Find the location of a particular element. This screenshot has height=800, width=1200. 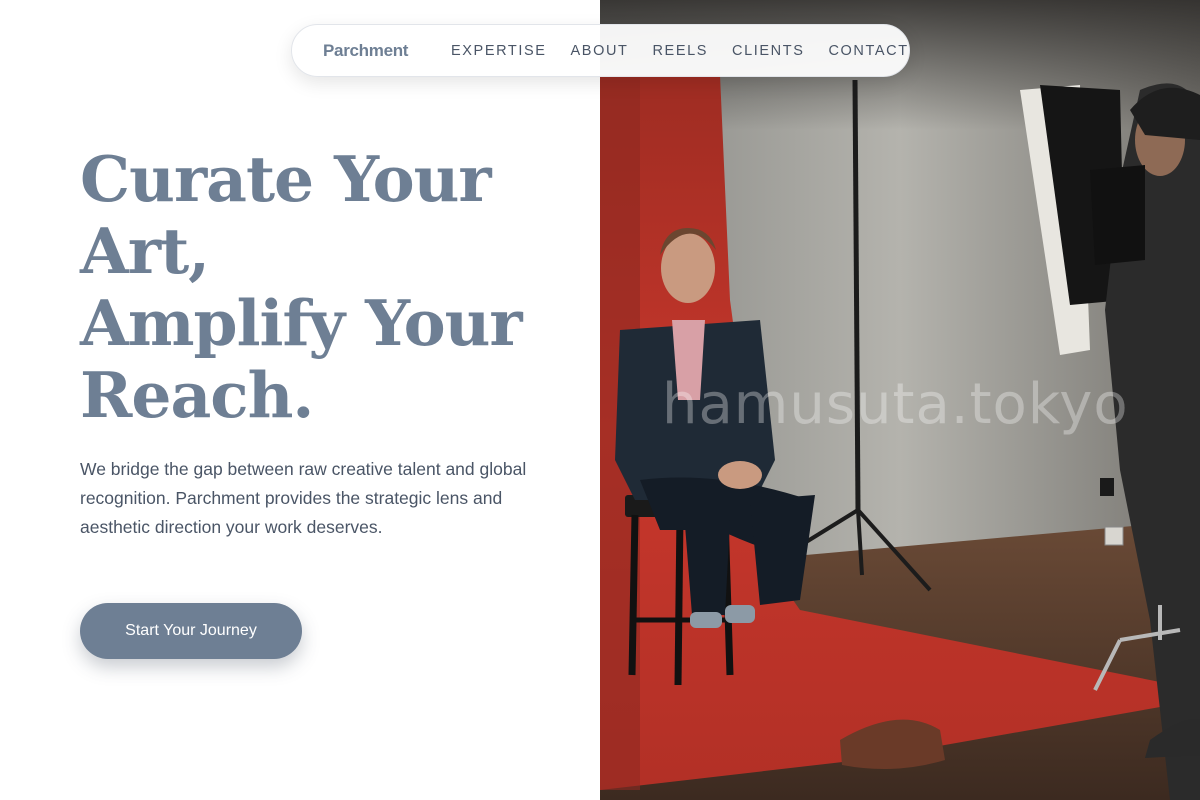

nav-link-about: ABOUT is located at coordinates (600, 51).